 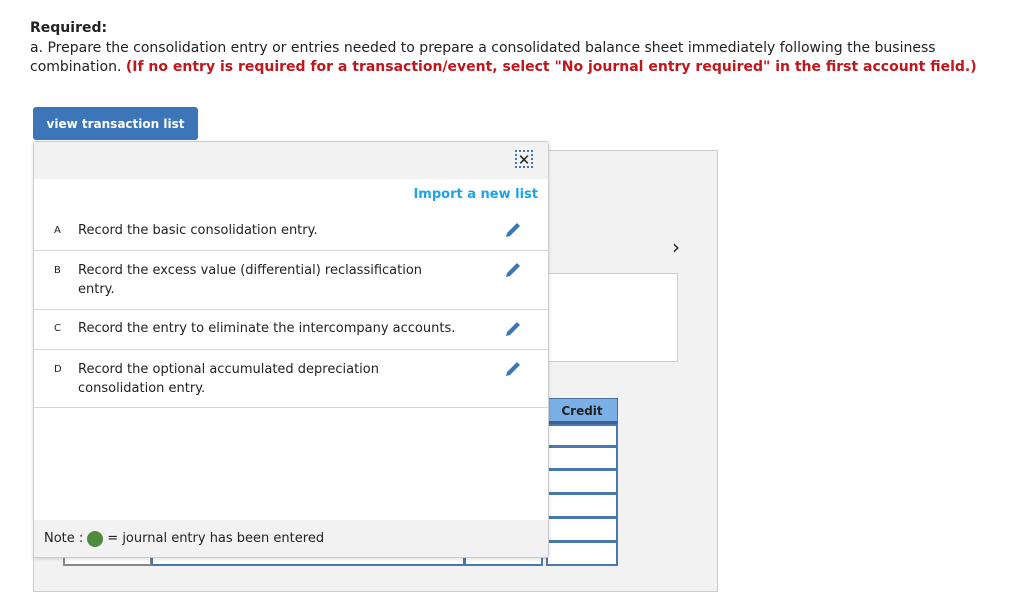 I want to click on transaction-letter: C, so click(x=57, y=328).